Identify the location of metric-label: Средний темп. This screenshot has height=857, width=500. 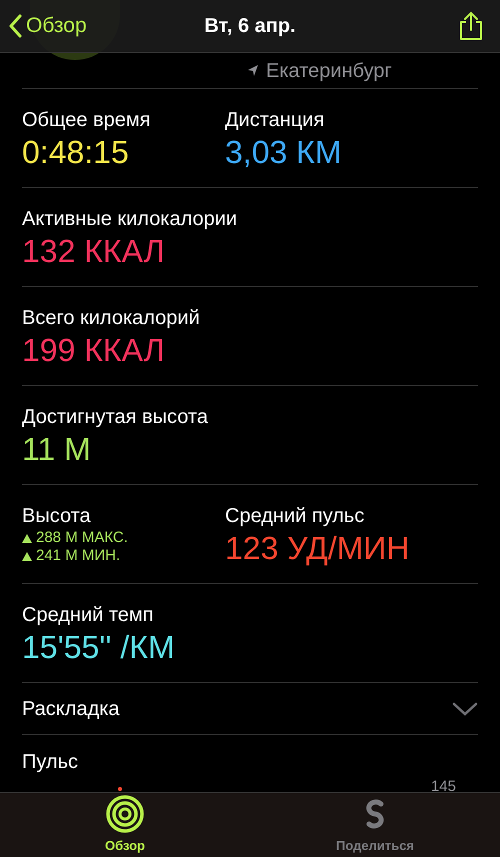
(88, 615).